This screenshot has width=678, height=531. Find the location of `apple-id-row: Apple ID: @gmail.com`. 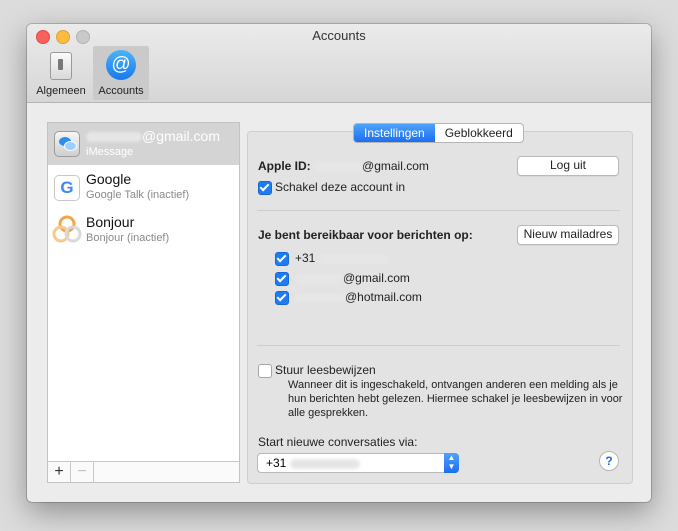

apple-id-row: Apple ID: @gmail.com is located at coordinates (343, 166).